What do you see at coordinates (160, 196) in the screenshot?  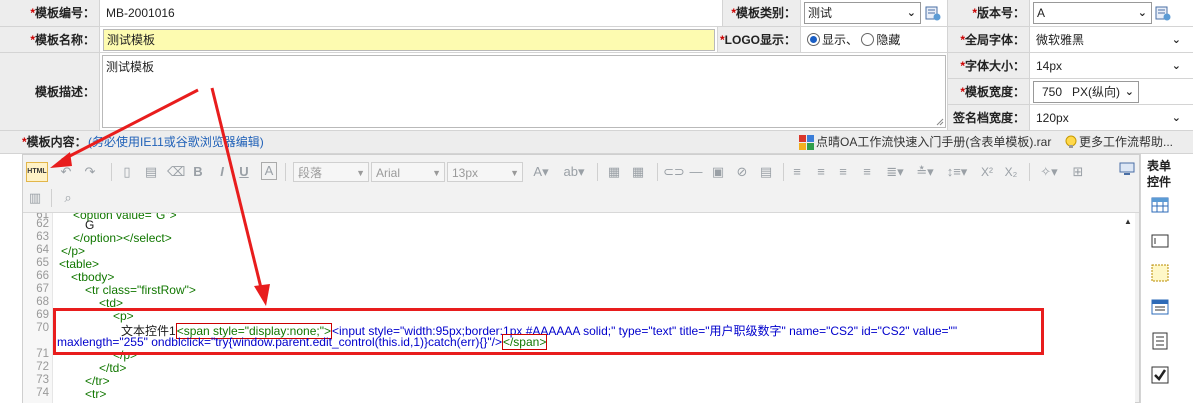 I see `annotation-arrows` at bounding box center [160, 196].